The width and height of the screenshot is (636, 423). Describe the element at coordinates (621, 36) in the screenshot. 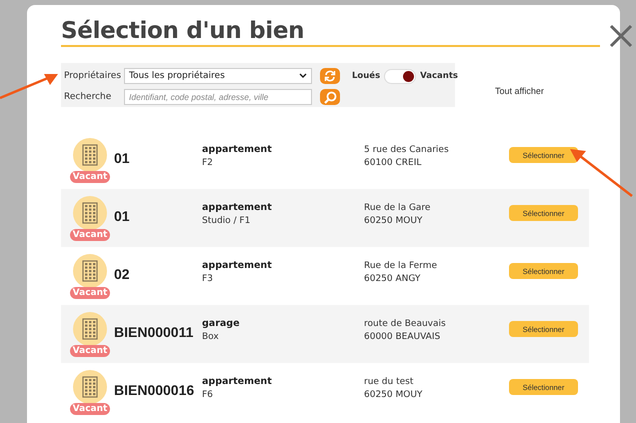

I see `close-button` at that location.